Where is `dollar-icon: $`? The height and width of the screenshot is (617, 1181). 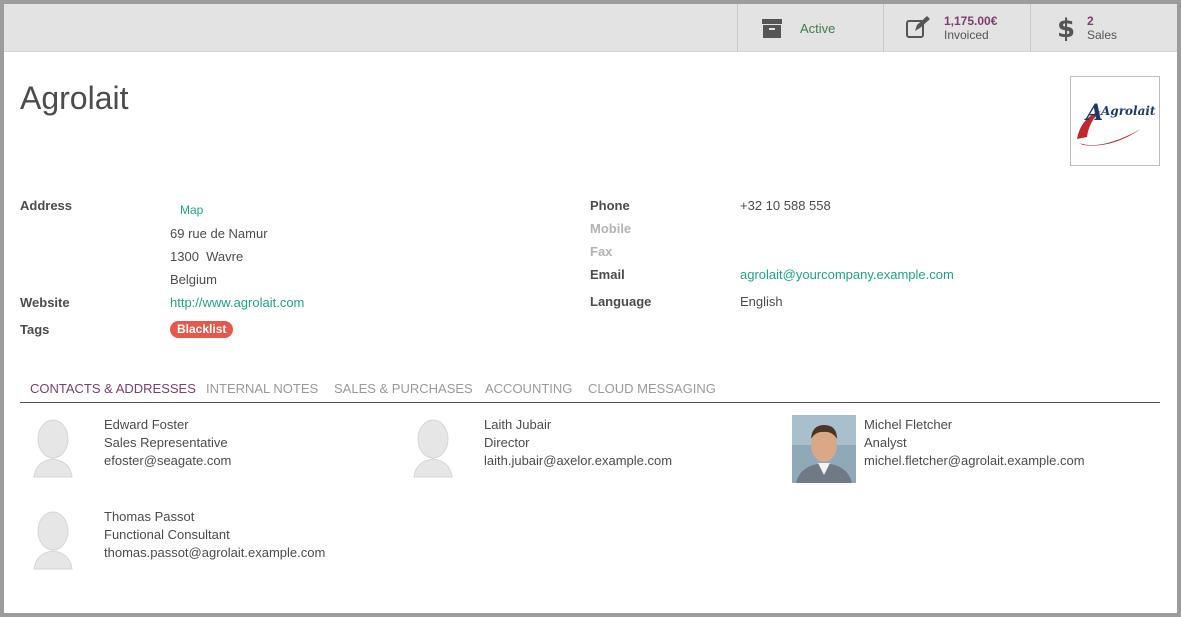
dollar-icon: $ is located at coordinates (1065, 28).